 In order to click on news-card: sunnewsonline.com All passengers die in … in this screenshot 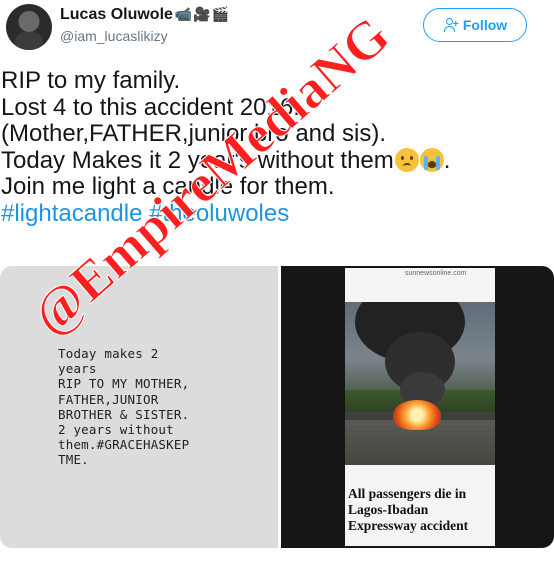, I will do `click(420, 407)`.